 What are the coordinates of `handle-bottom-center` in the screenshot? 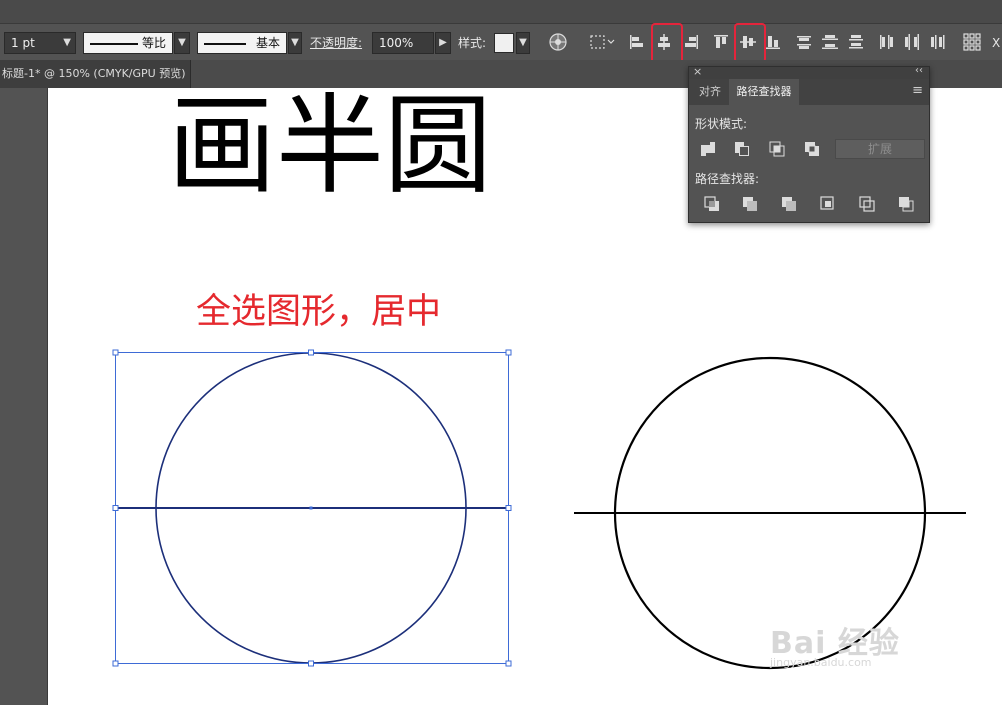 It's located at (311, 663).